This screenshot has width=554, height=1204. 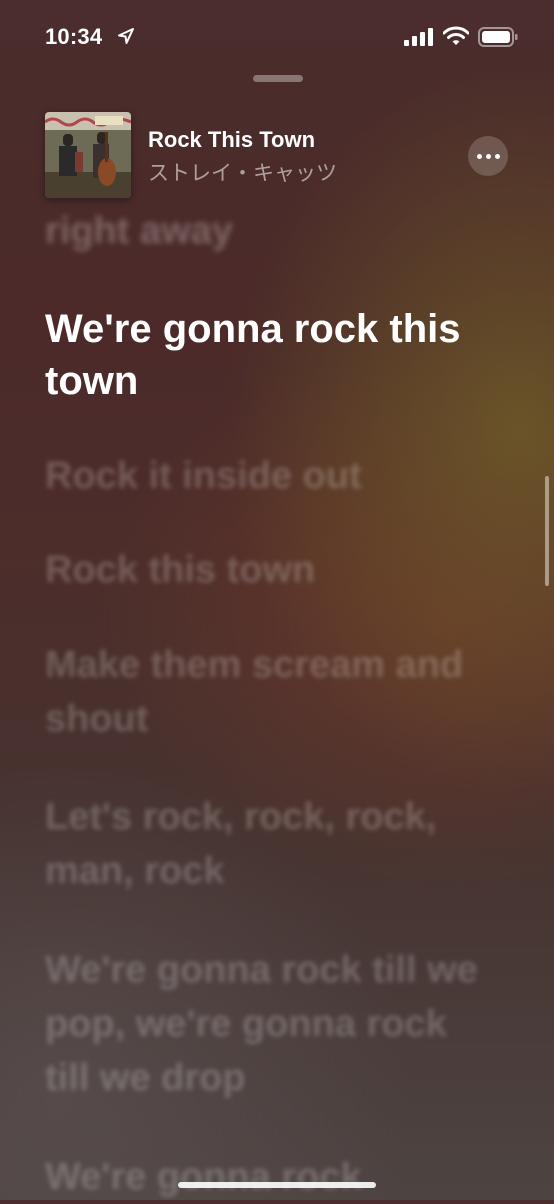 What do you see at coordinates (456, 35) in the screenshot?
I see `wifi-icon` at bounding box center [456, 35].